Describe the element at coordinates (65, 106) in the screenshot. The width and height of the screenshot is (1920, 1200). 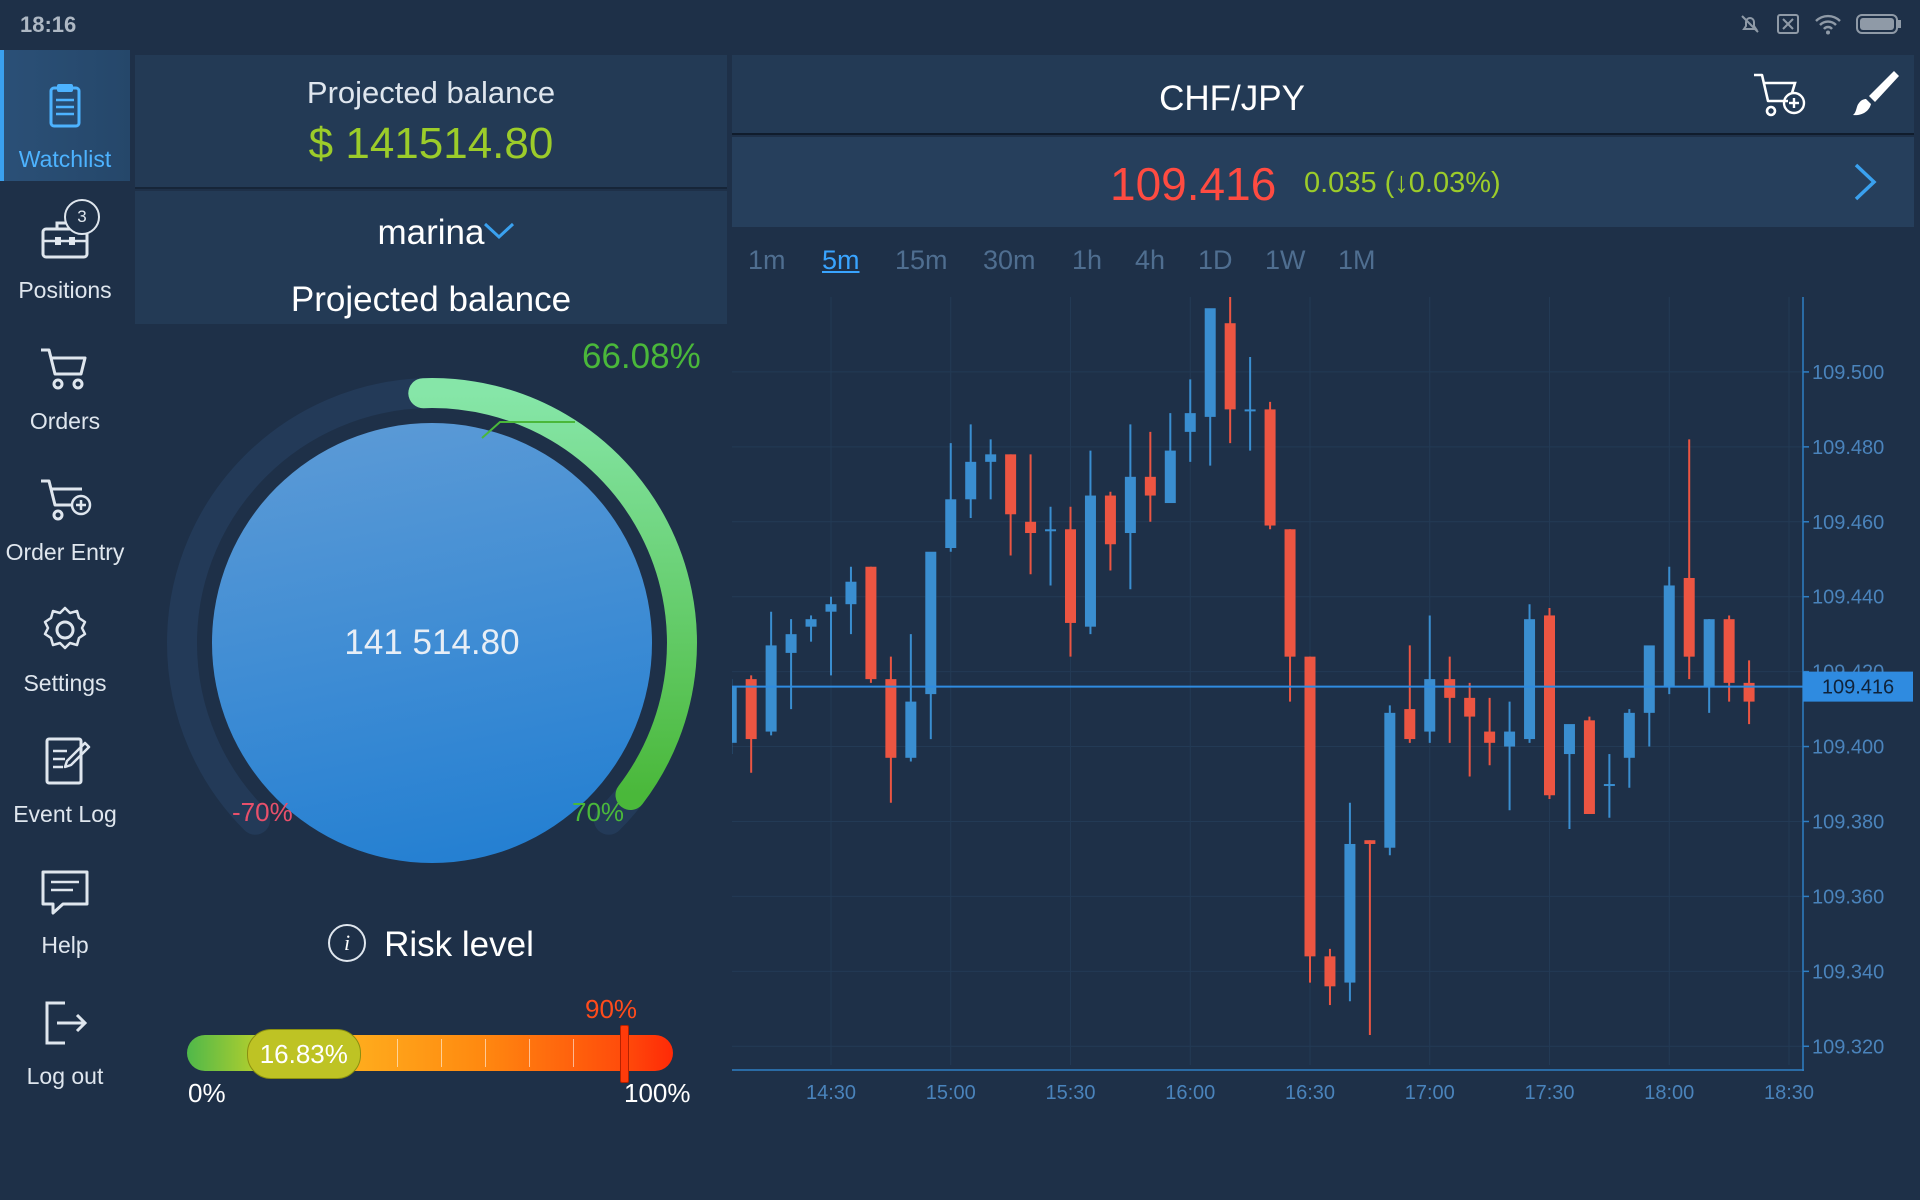
I see `clipboard-icon` at that location.